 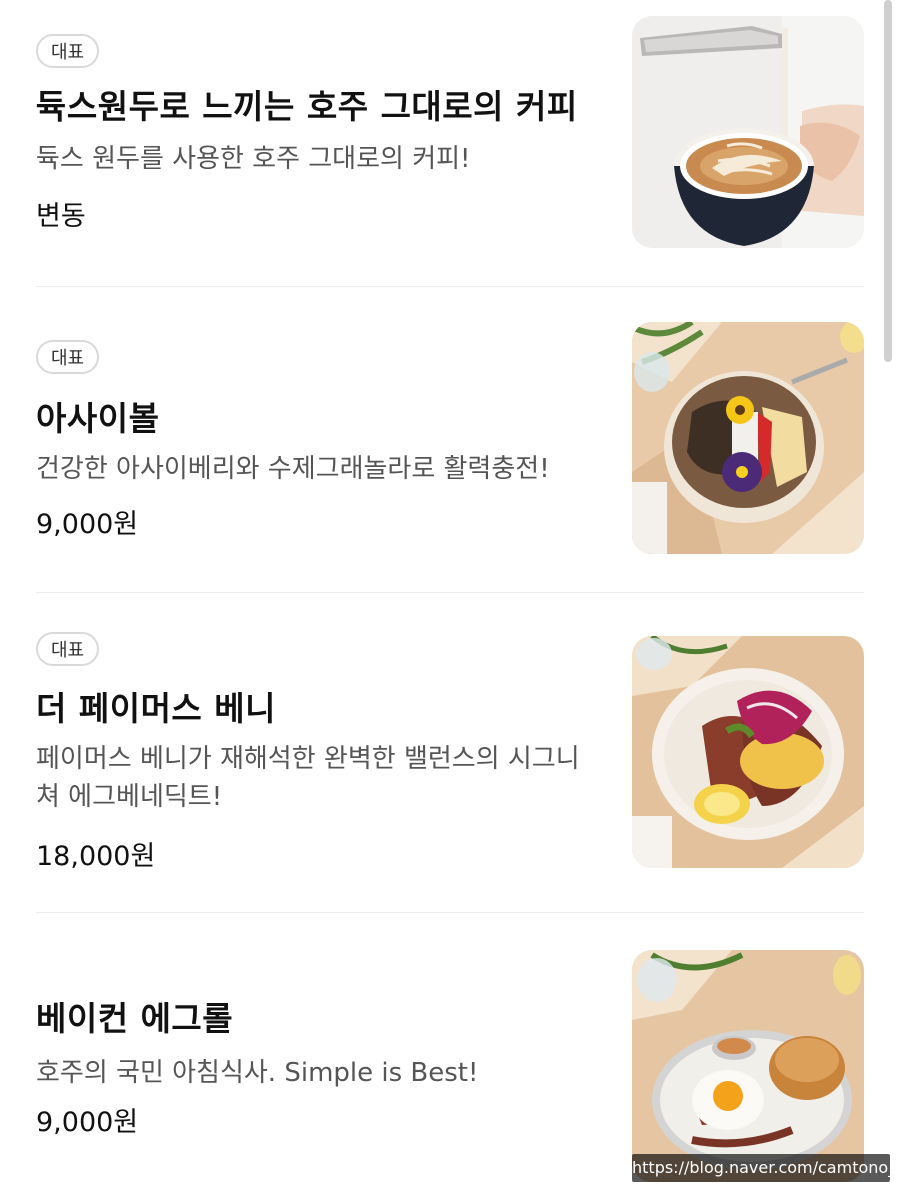 What do you see at coordinates (253, 159) in the screenshot?
I see `menu-item-description: 듁스 원두를 사용한 호주 그대로의 커피!` at bounding box center [253, 159].